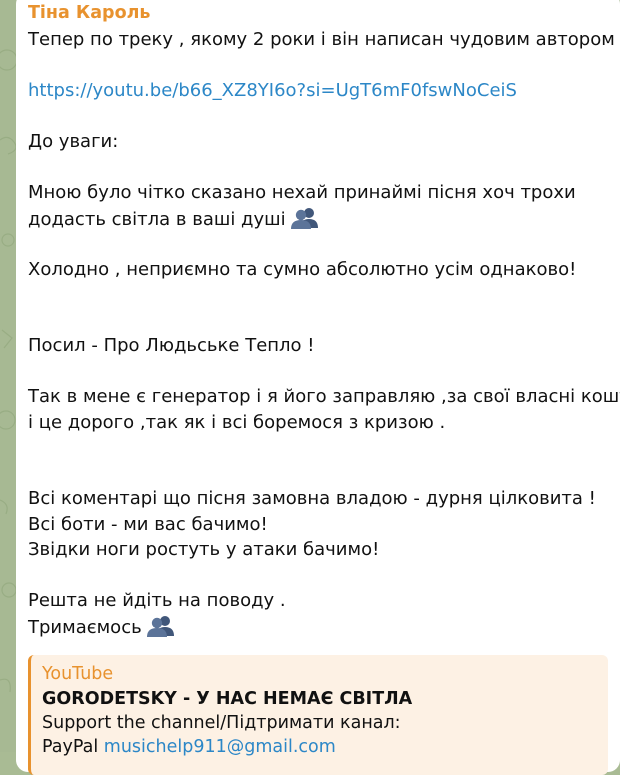 The height and width of the screenshot is (775, 620). I want to click on preview-paypal-label: PayPal, so click(73, 747).